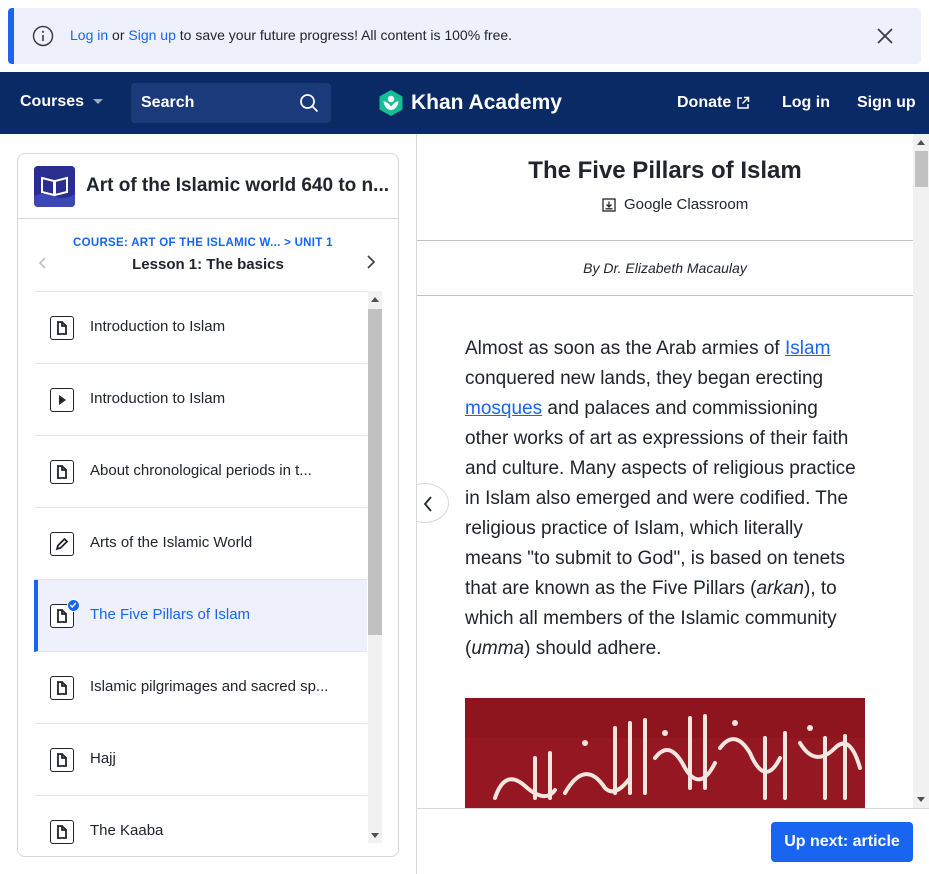  I want to click on article-footer: Up next: article, so click(673, 841).